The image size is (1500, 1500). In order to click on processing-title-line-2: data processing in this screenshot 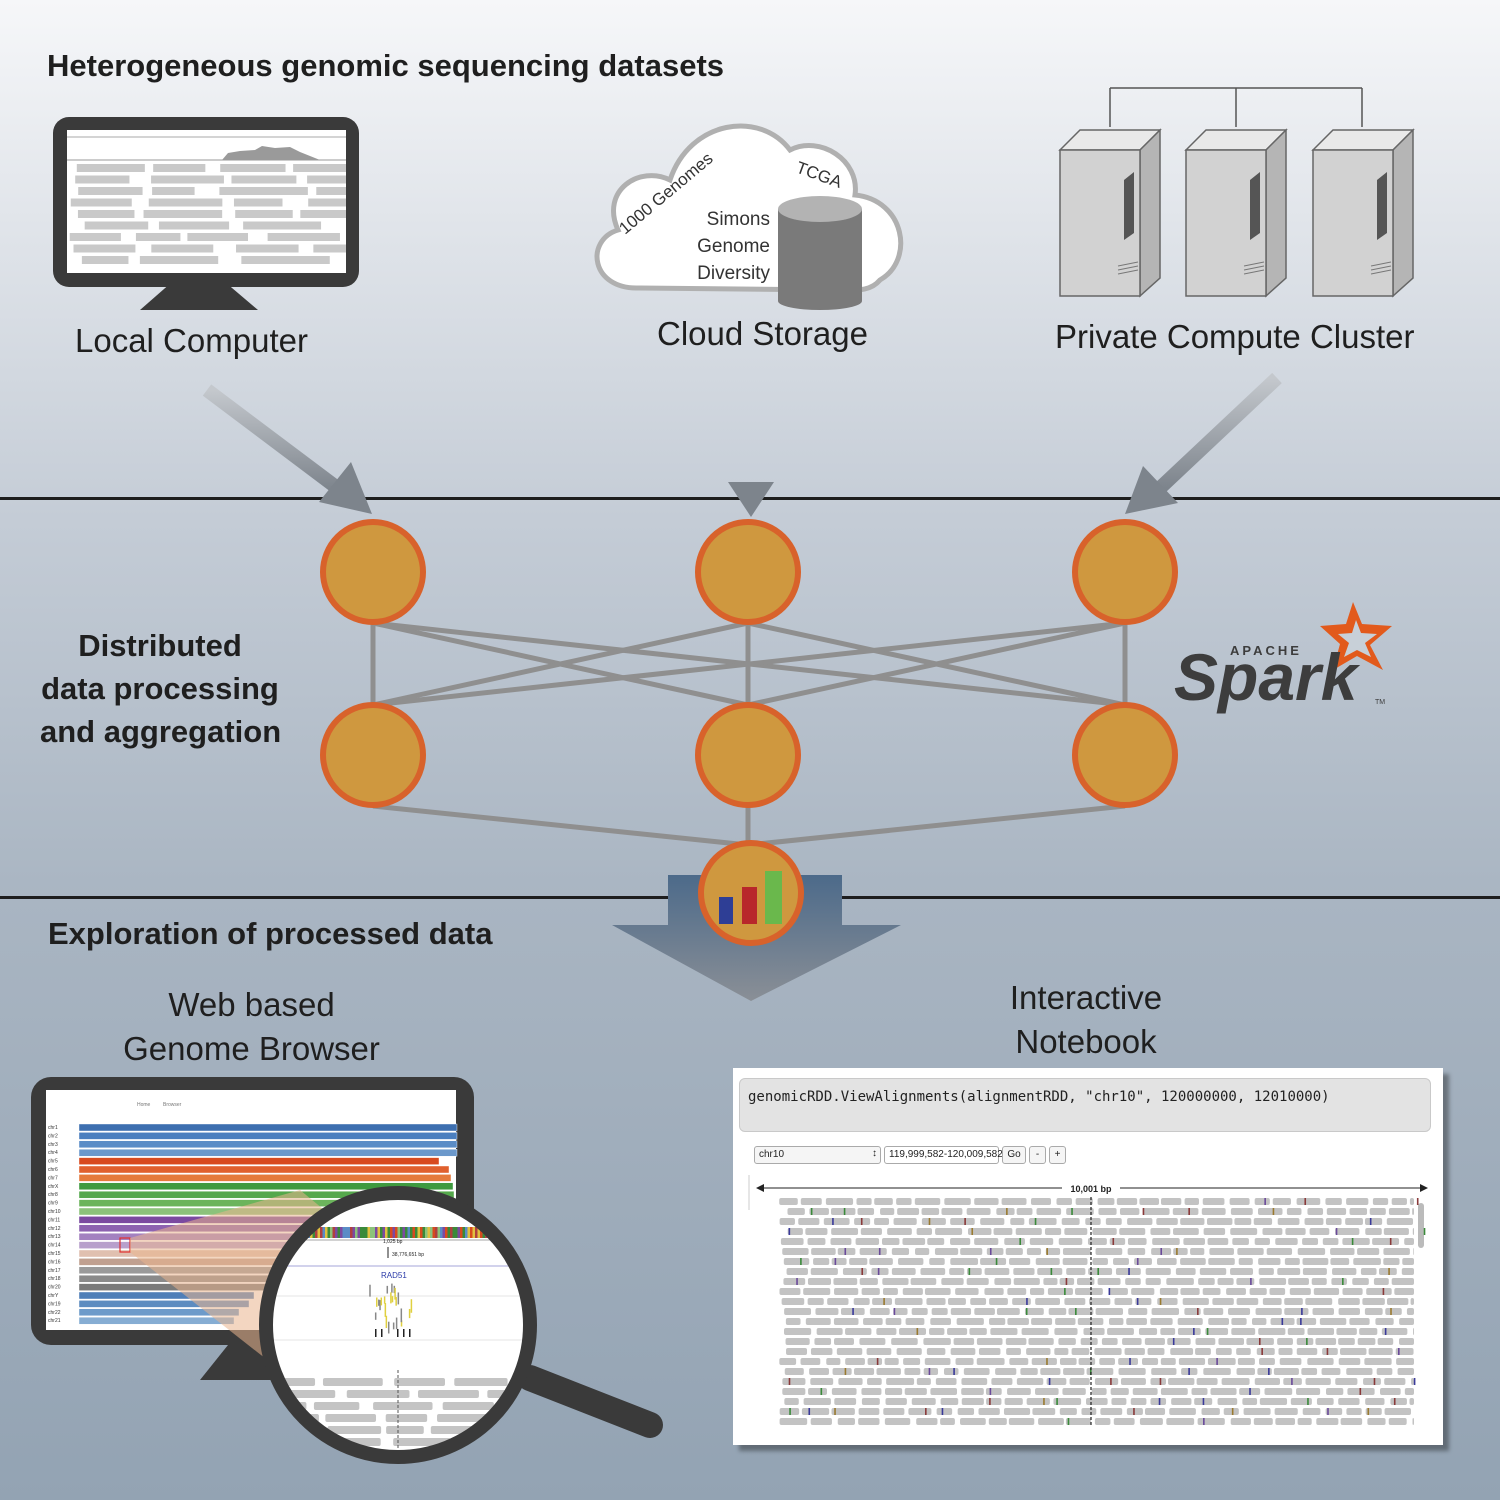, I will do `click(160, 688)`.